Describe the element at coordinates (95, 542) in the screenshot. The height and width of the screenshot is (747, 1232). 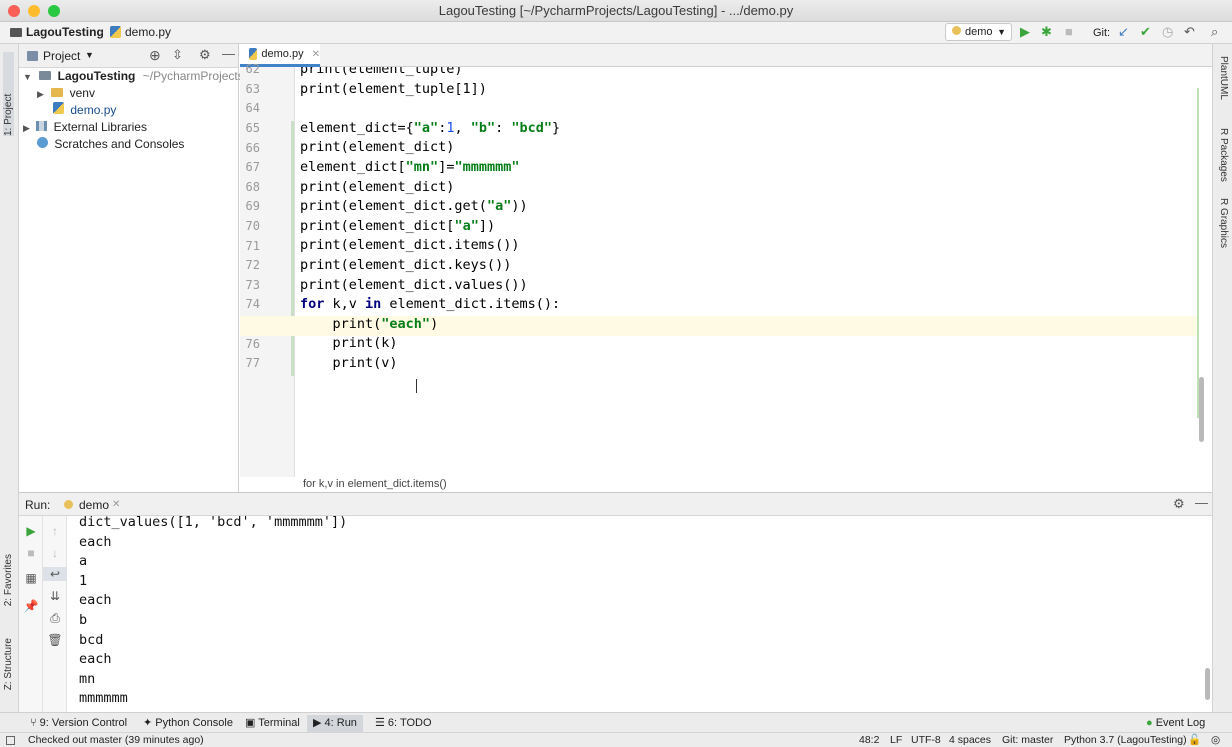
I see `console-line: each` at that location.